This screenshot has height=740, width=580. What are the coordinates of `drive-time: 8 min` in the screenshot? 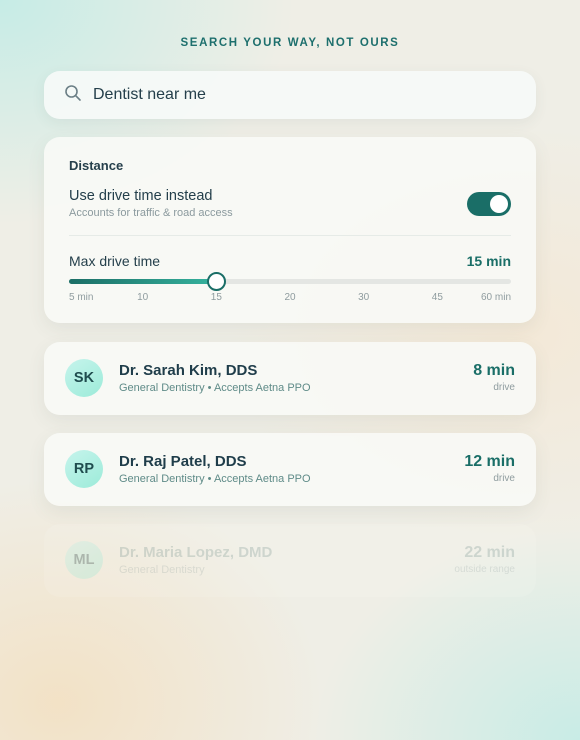 It's located at (494, 370).